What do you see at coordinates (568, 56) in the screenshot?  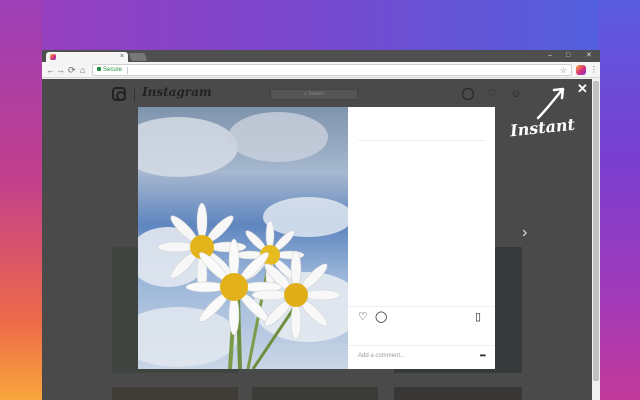 I see `maximize-button: □` at bounding box center [568, 56].